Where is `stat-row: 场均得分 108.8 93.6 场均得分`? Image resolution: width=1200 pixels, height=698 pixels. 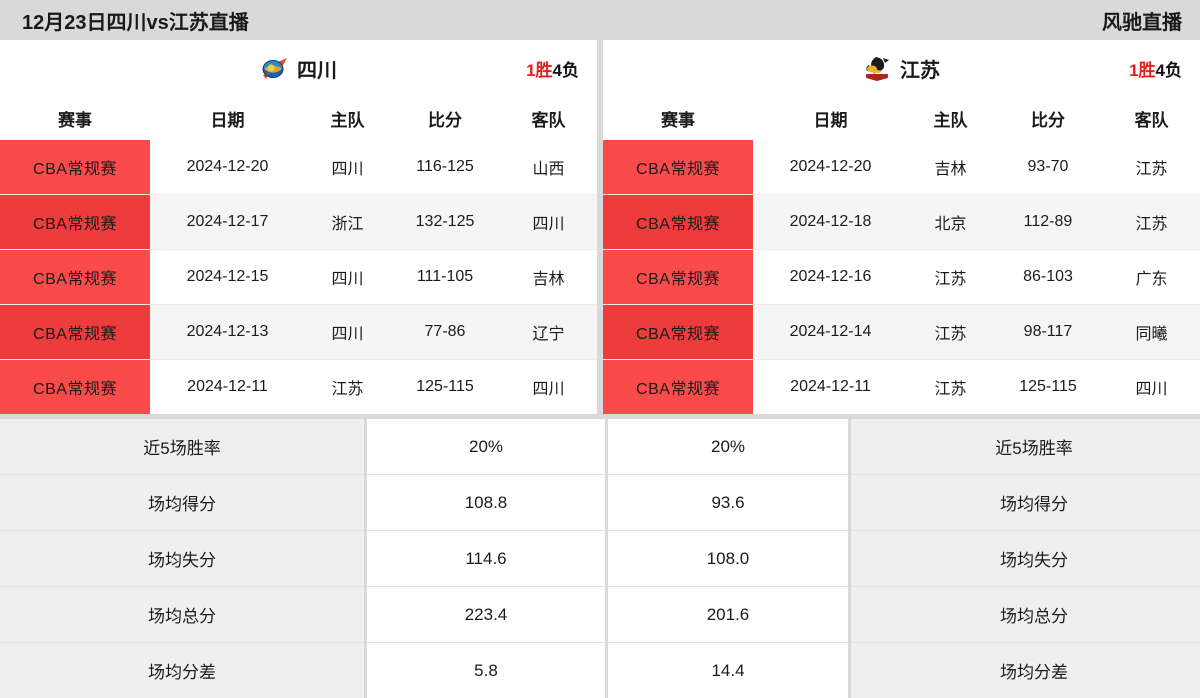 stat-row: 场均得分 108.8 93.6 场均得分 is located at coordinates (600, 503).